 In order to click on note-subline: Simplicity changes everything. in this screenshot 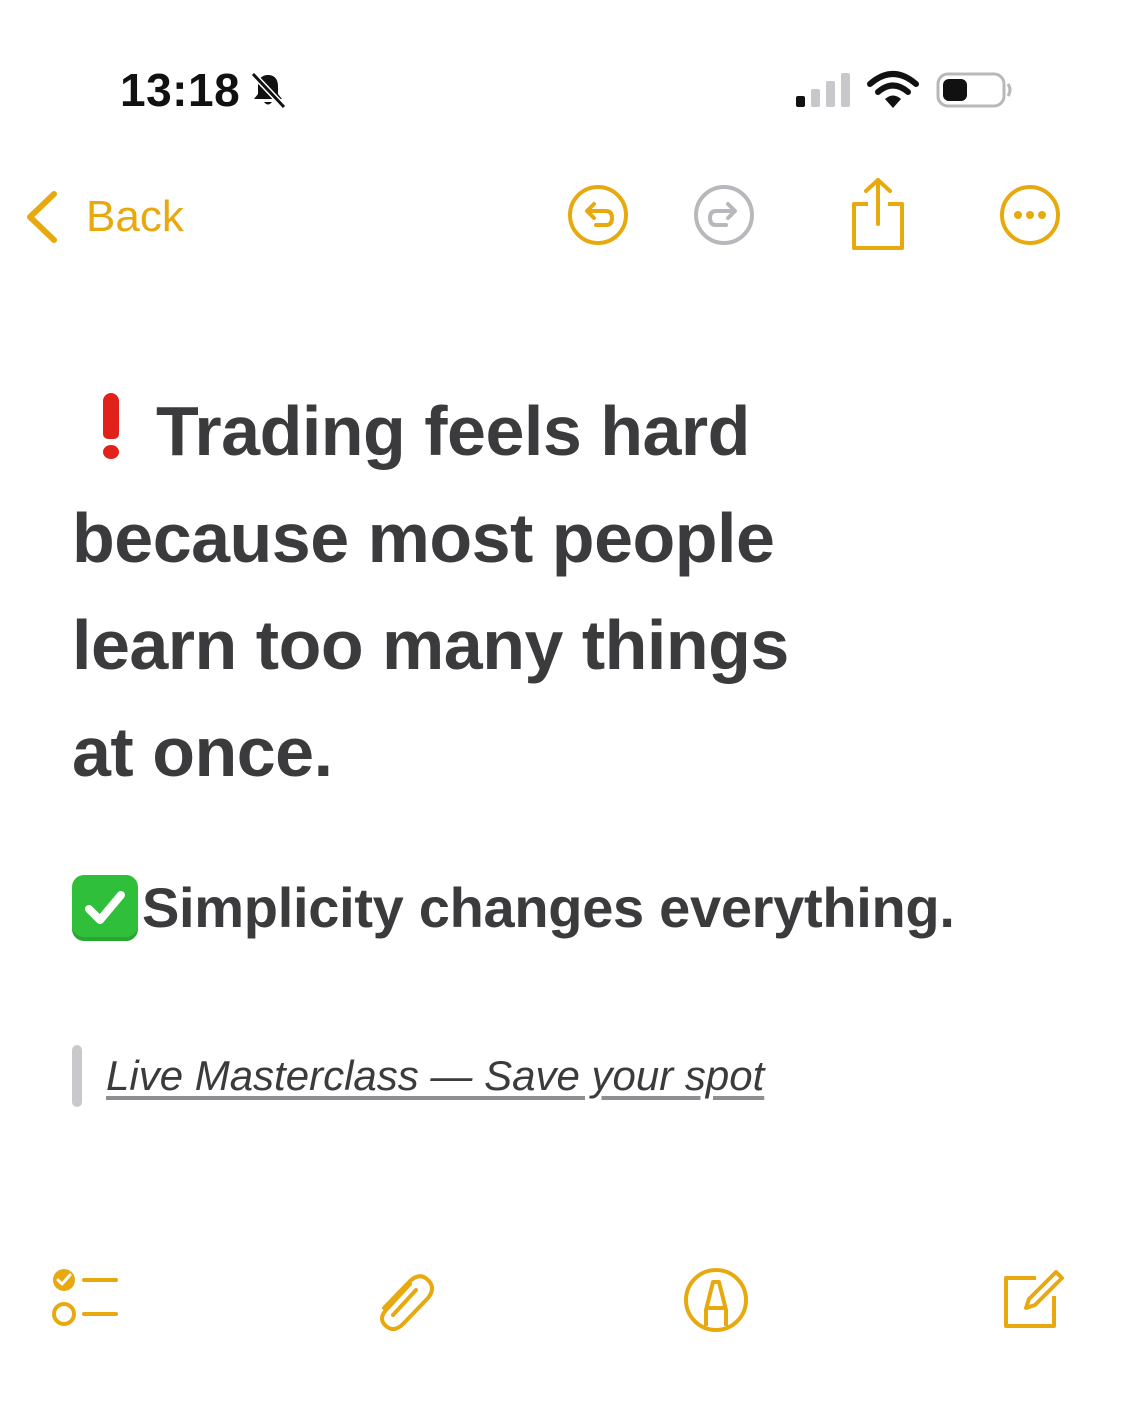, I will do `click(513, 908)`.